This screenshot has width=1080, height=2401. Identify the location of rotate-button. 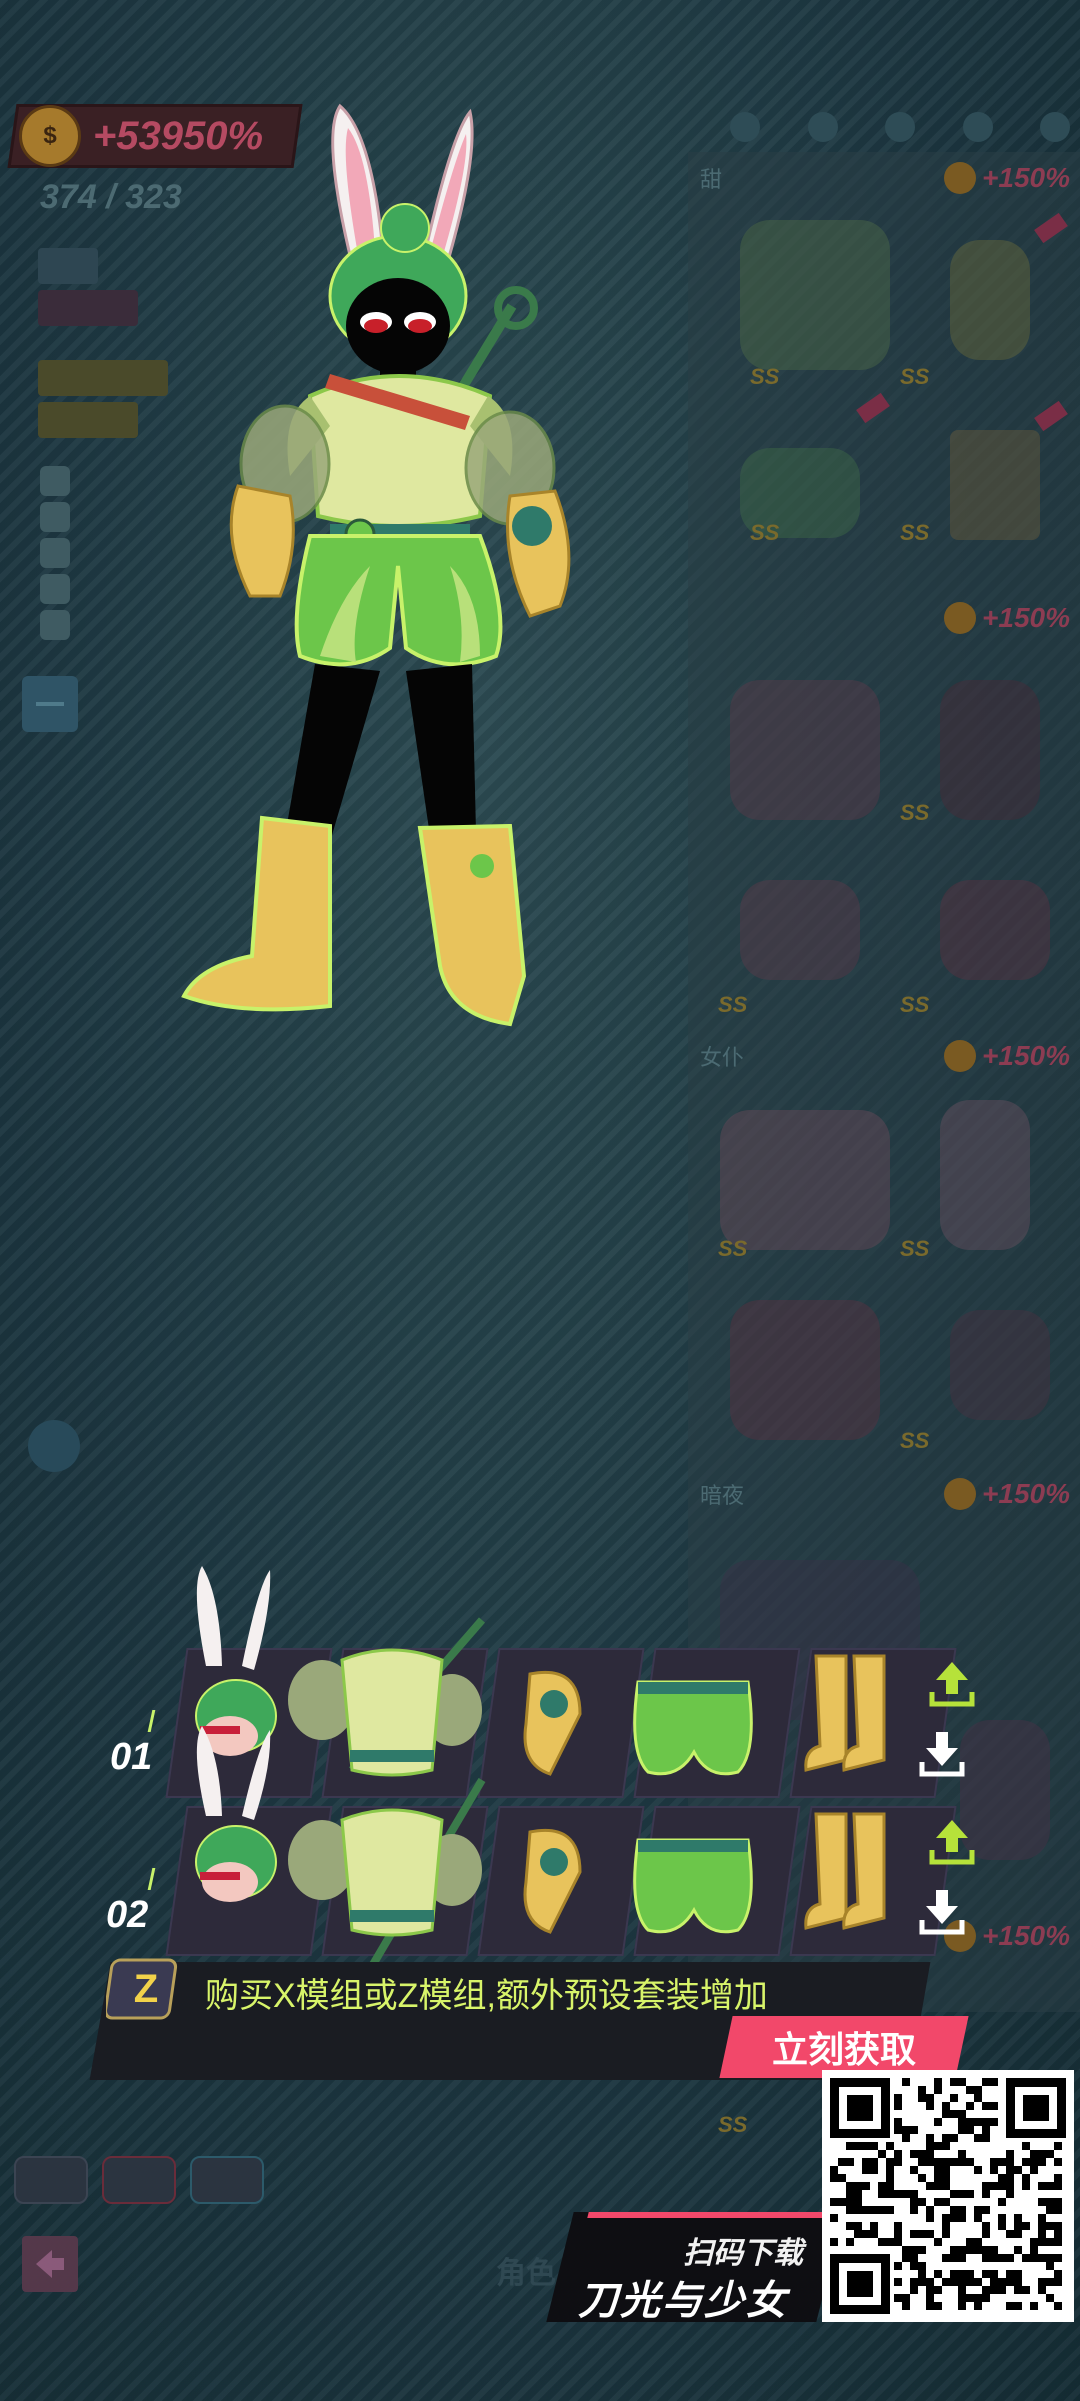
(54, 1446).